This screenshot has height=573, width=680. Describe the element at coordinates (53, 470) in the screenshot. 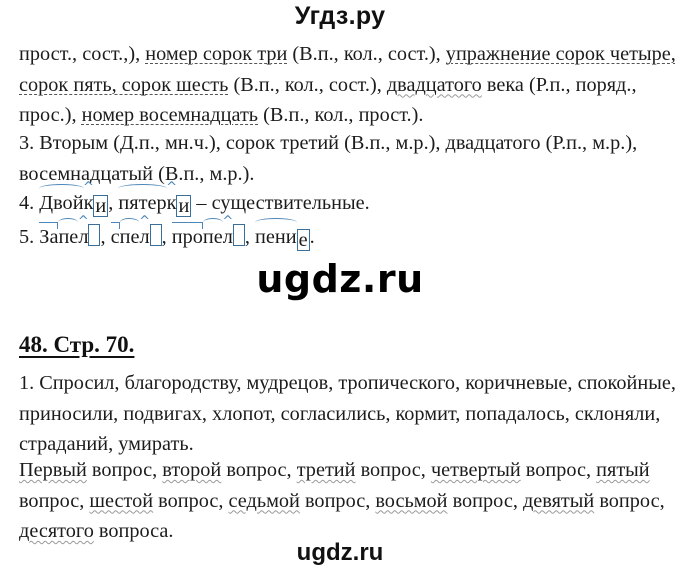

I see `underlined-phrase: Первый` at that location.